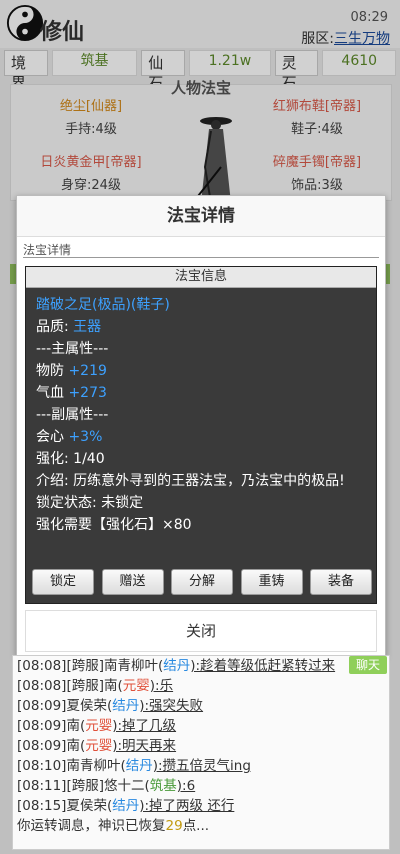  What do you see at coordinates (114, 525) in the screenshot?
I see `enhance-requirement: 强化需要【强化石】×80` at bounding box center [114, 525].